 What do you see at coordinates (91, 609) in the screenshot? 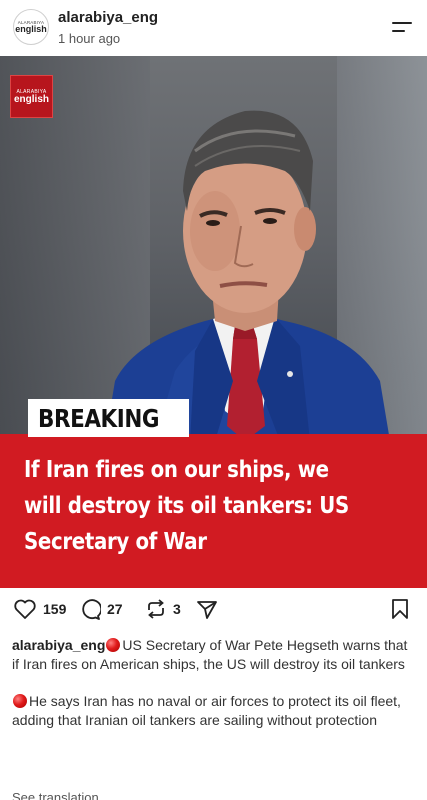
I see `comment-icon` at bounding box center [91, 609].